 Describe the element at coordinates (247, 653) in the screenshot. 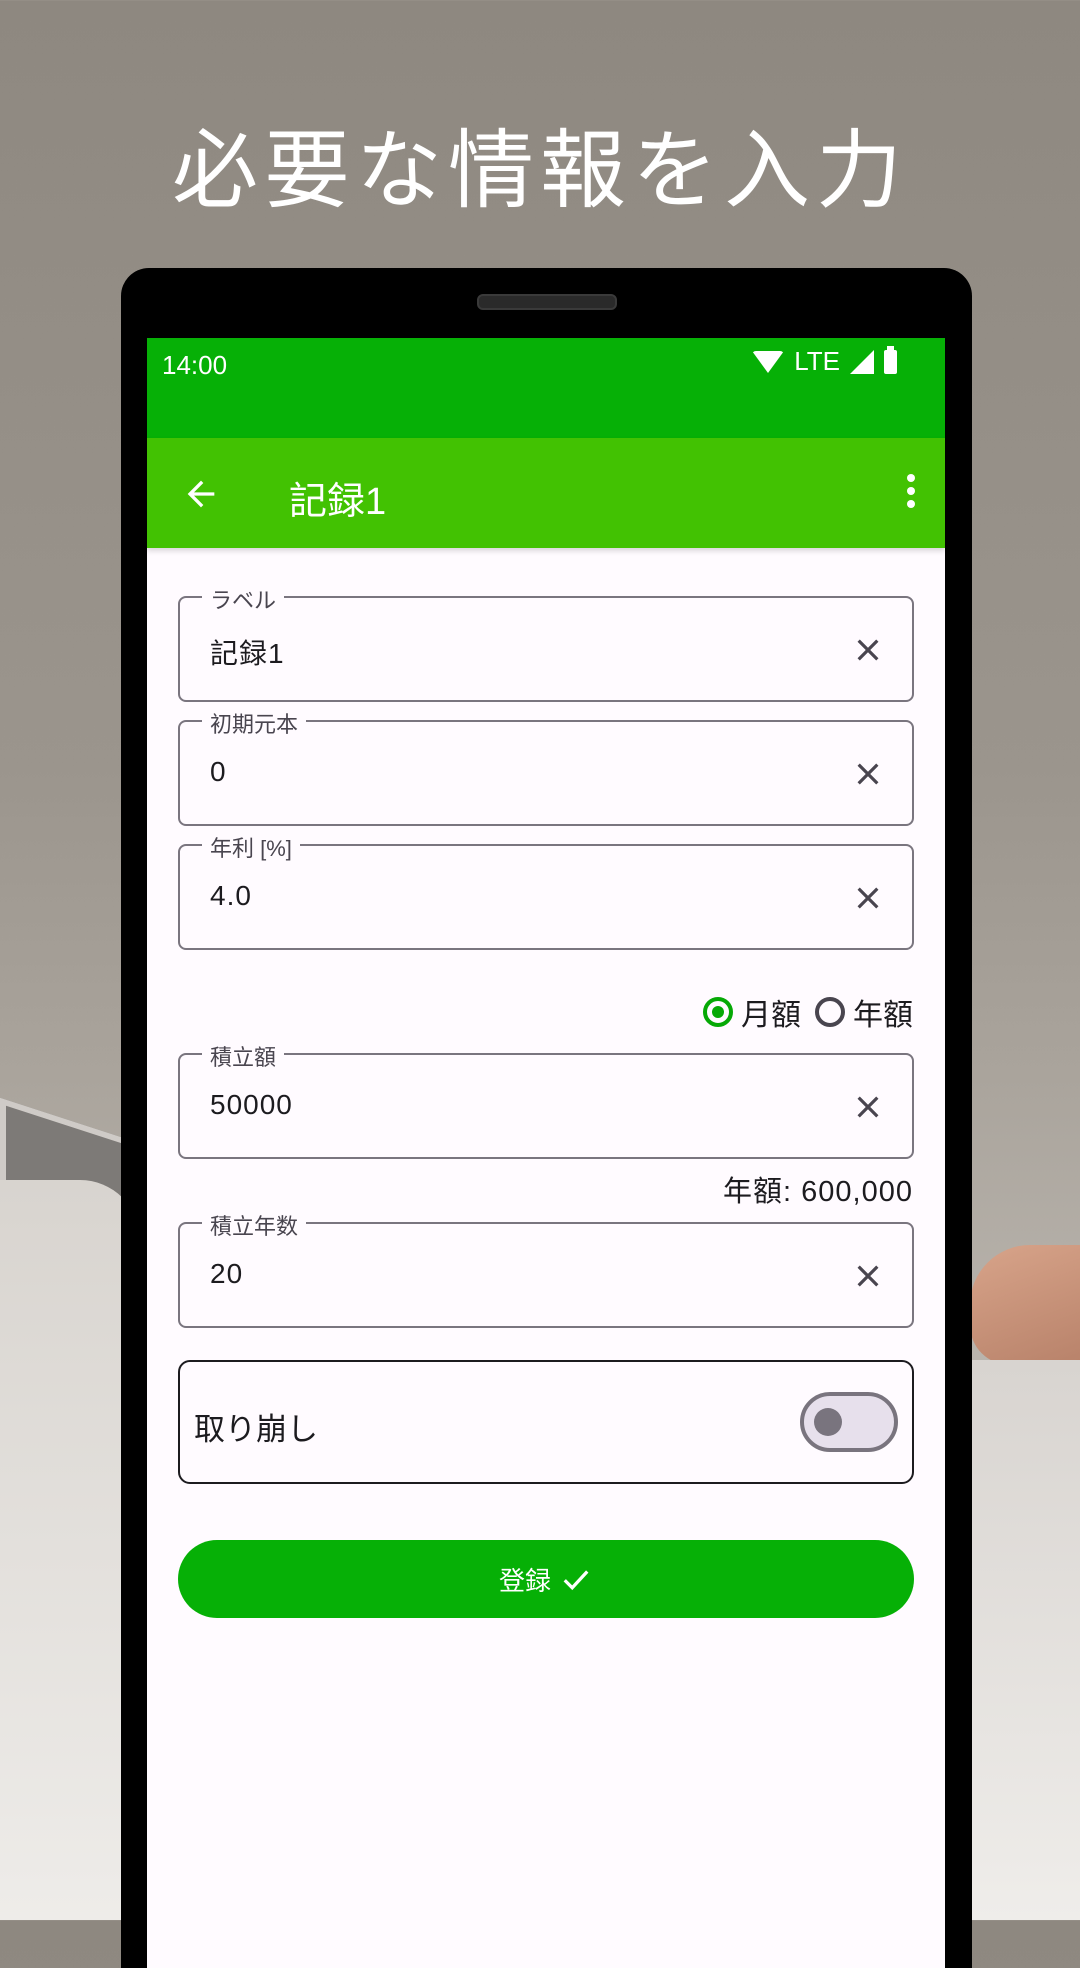

I see `label-field-value: 記録1` at that location.